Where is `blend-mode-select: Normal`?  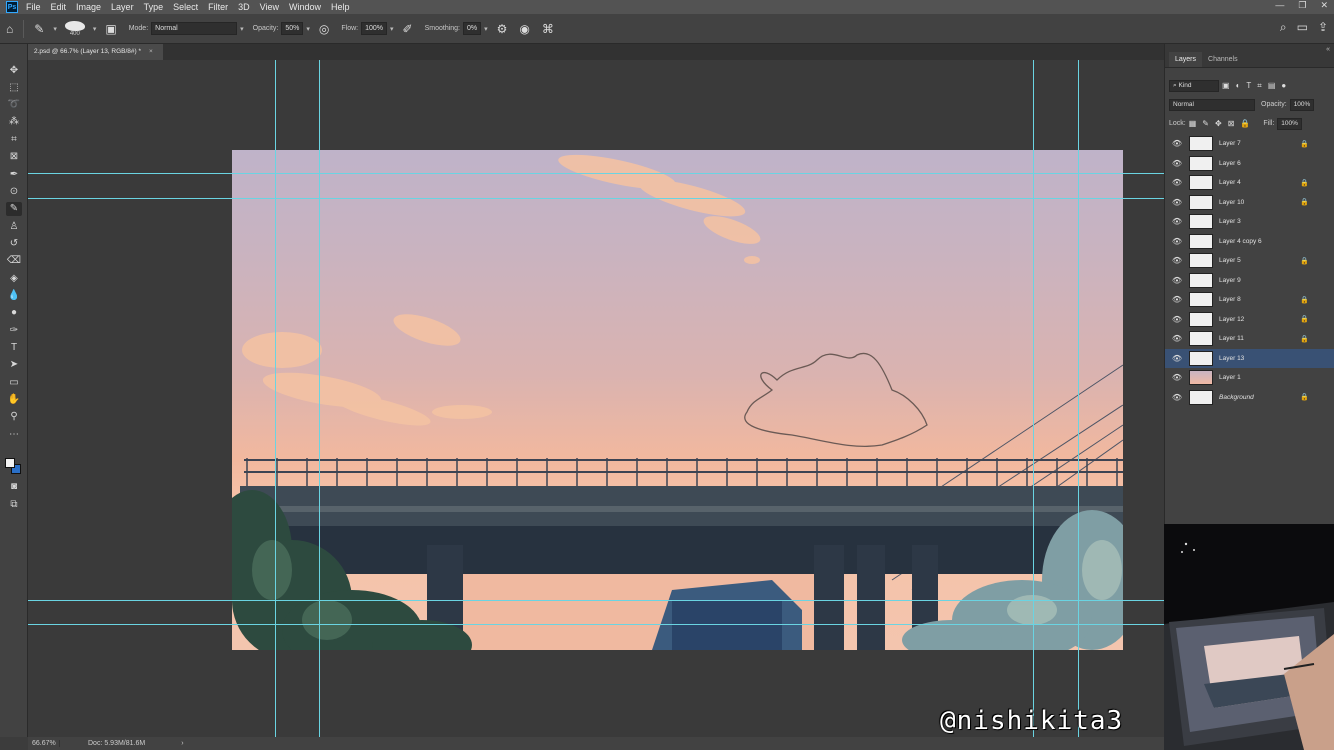 blend-mode-select: Normal is located at coordinates (1212, 104).